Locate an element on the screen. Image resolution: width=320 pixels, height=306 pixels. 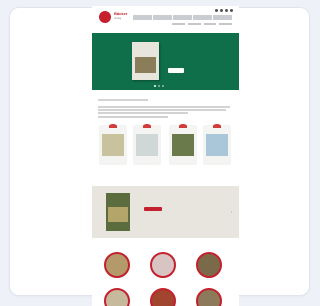
header-icons is located at coordinates (220, 11).